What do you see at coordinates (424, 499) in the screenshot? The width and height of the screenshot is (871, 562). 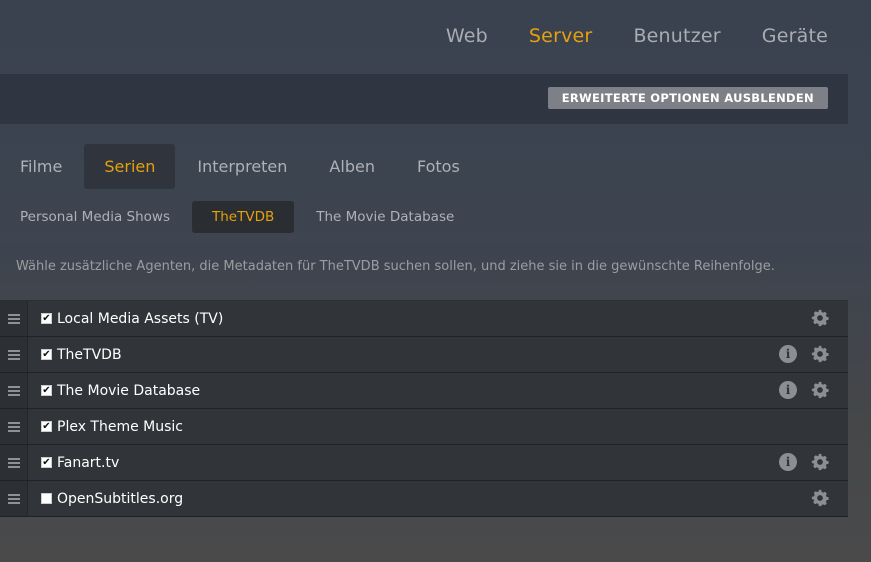 I see `agent-row: OpenSubtitles.org` at bounding box center [424, 499].